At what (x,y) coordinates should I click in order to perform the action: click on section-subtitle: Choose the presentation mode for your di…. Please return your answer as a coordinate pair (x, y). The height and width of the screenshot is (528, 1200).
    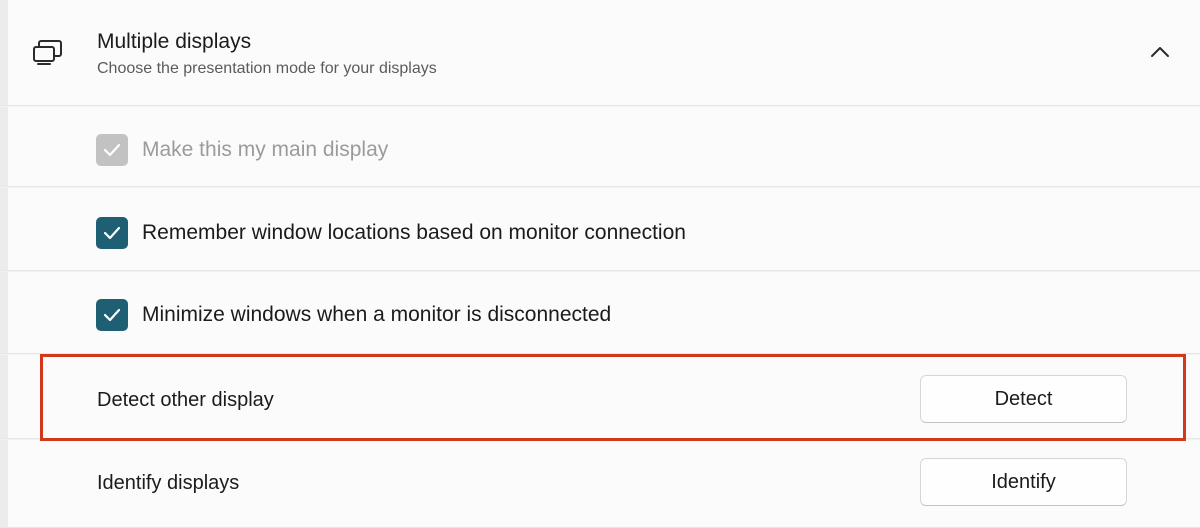
    Looking at the image, I should click on (267, 68).